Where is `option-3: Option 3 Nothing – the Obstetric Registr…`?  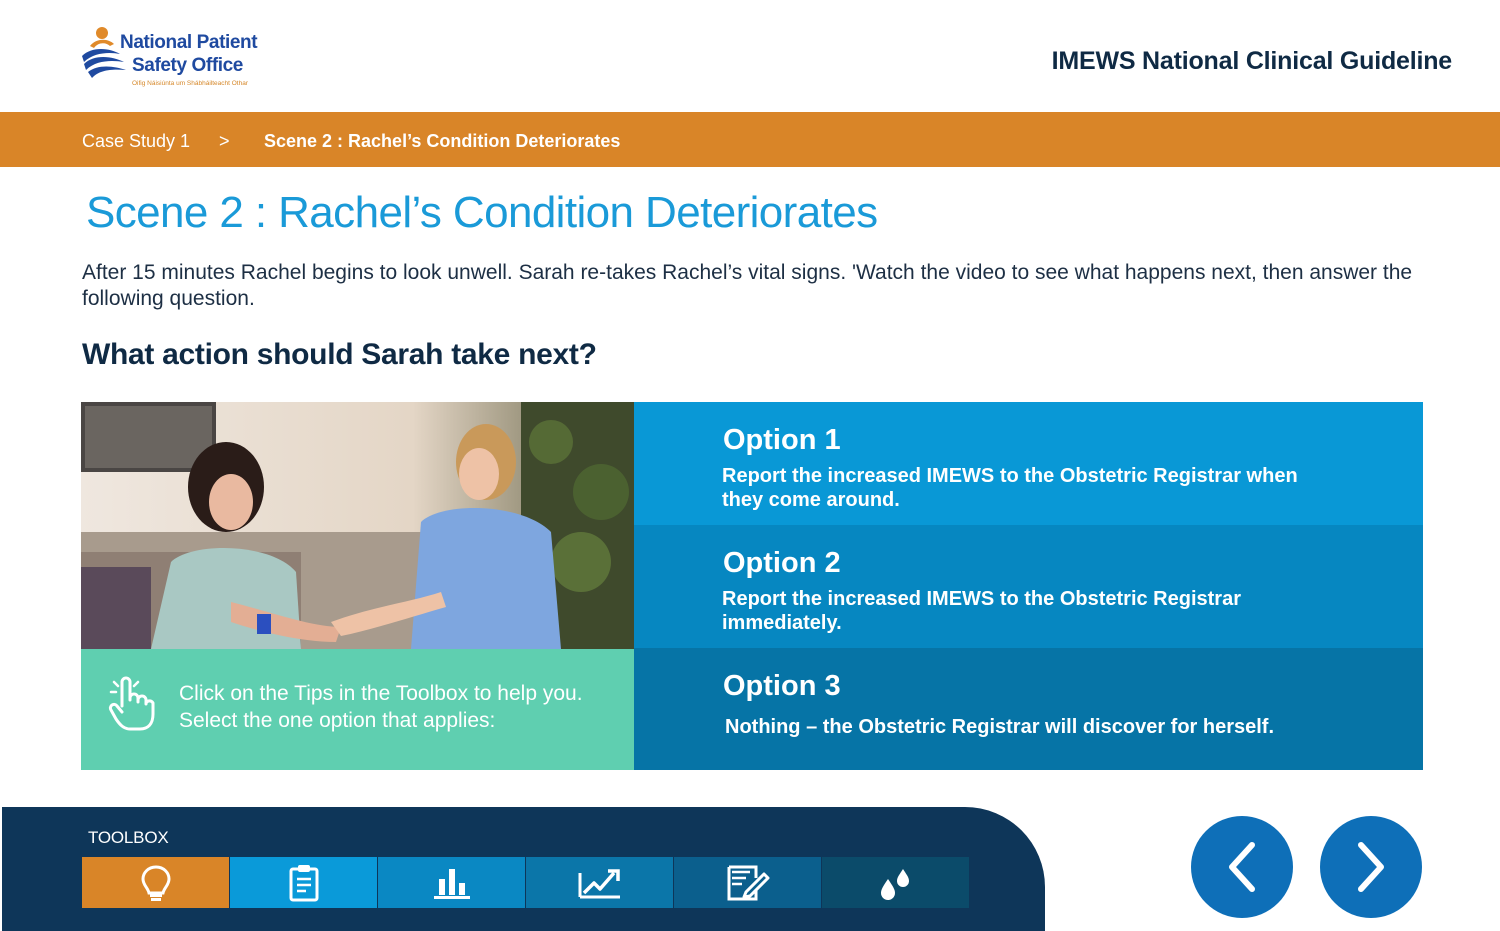
option-3: Option 3 Nothing – the Obstetric Registr… is located at coordinates (1028, 709).